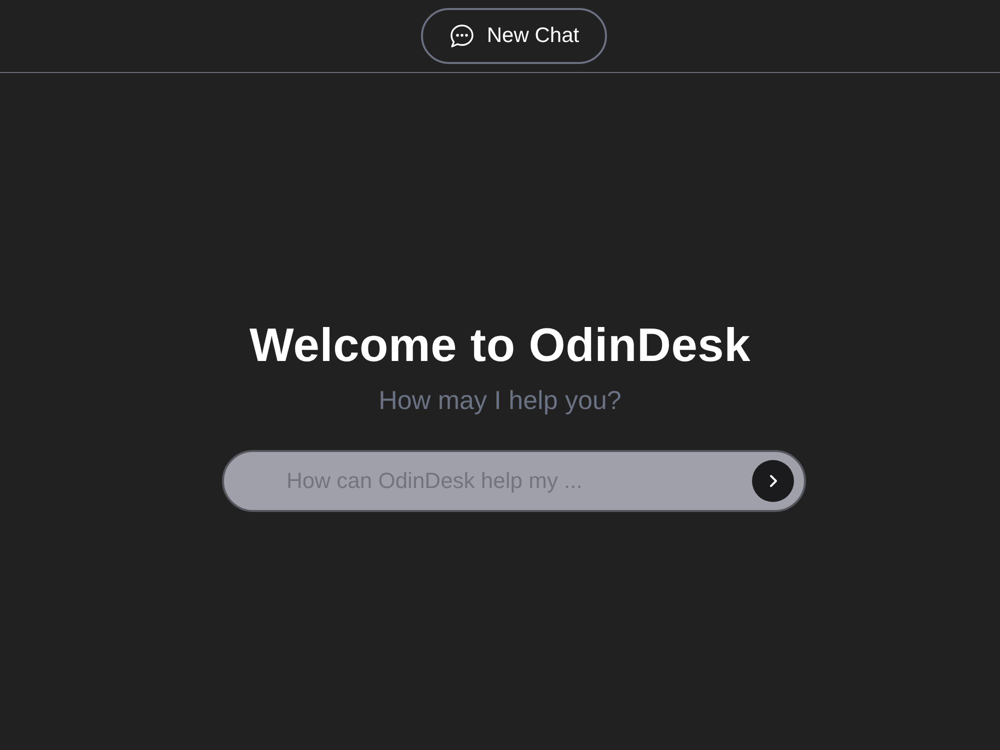 The height and width of the screenshot is (750, 1000). I want to click on chat-bubble-icon, so click(461, 36).